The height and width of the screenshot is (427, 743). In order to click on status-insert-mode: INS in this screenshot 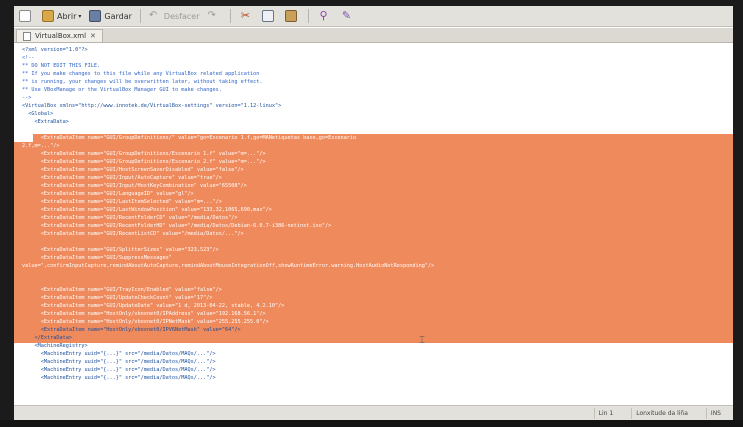, I will do `click(715, 413)`.